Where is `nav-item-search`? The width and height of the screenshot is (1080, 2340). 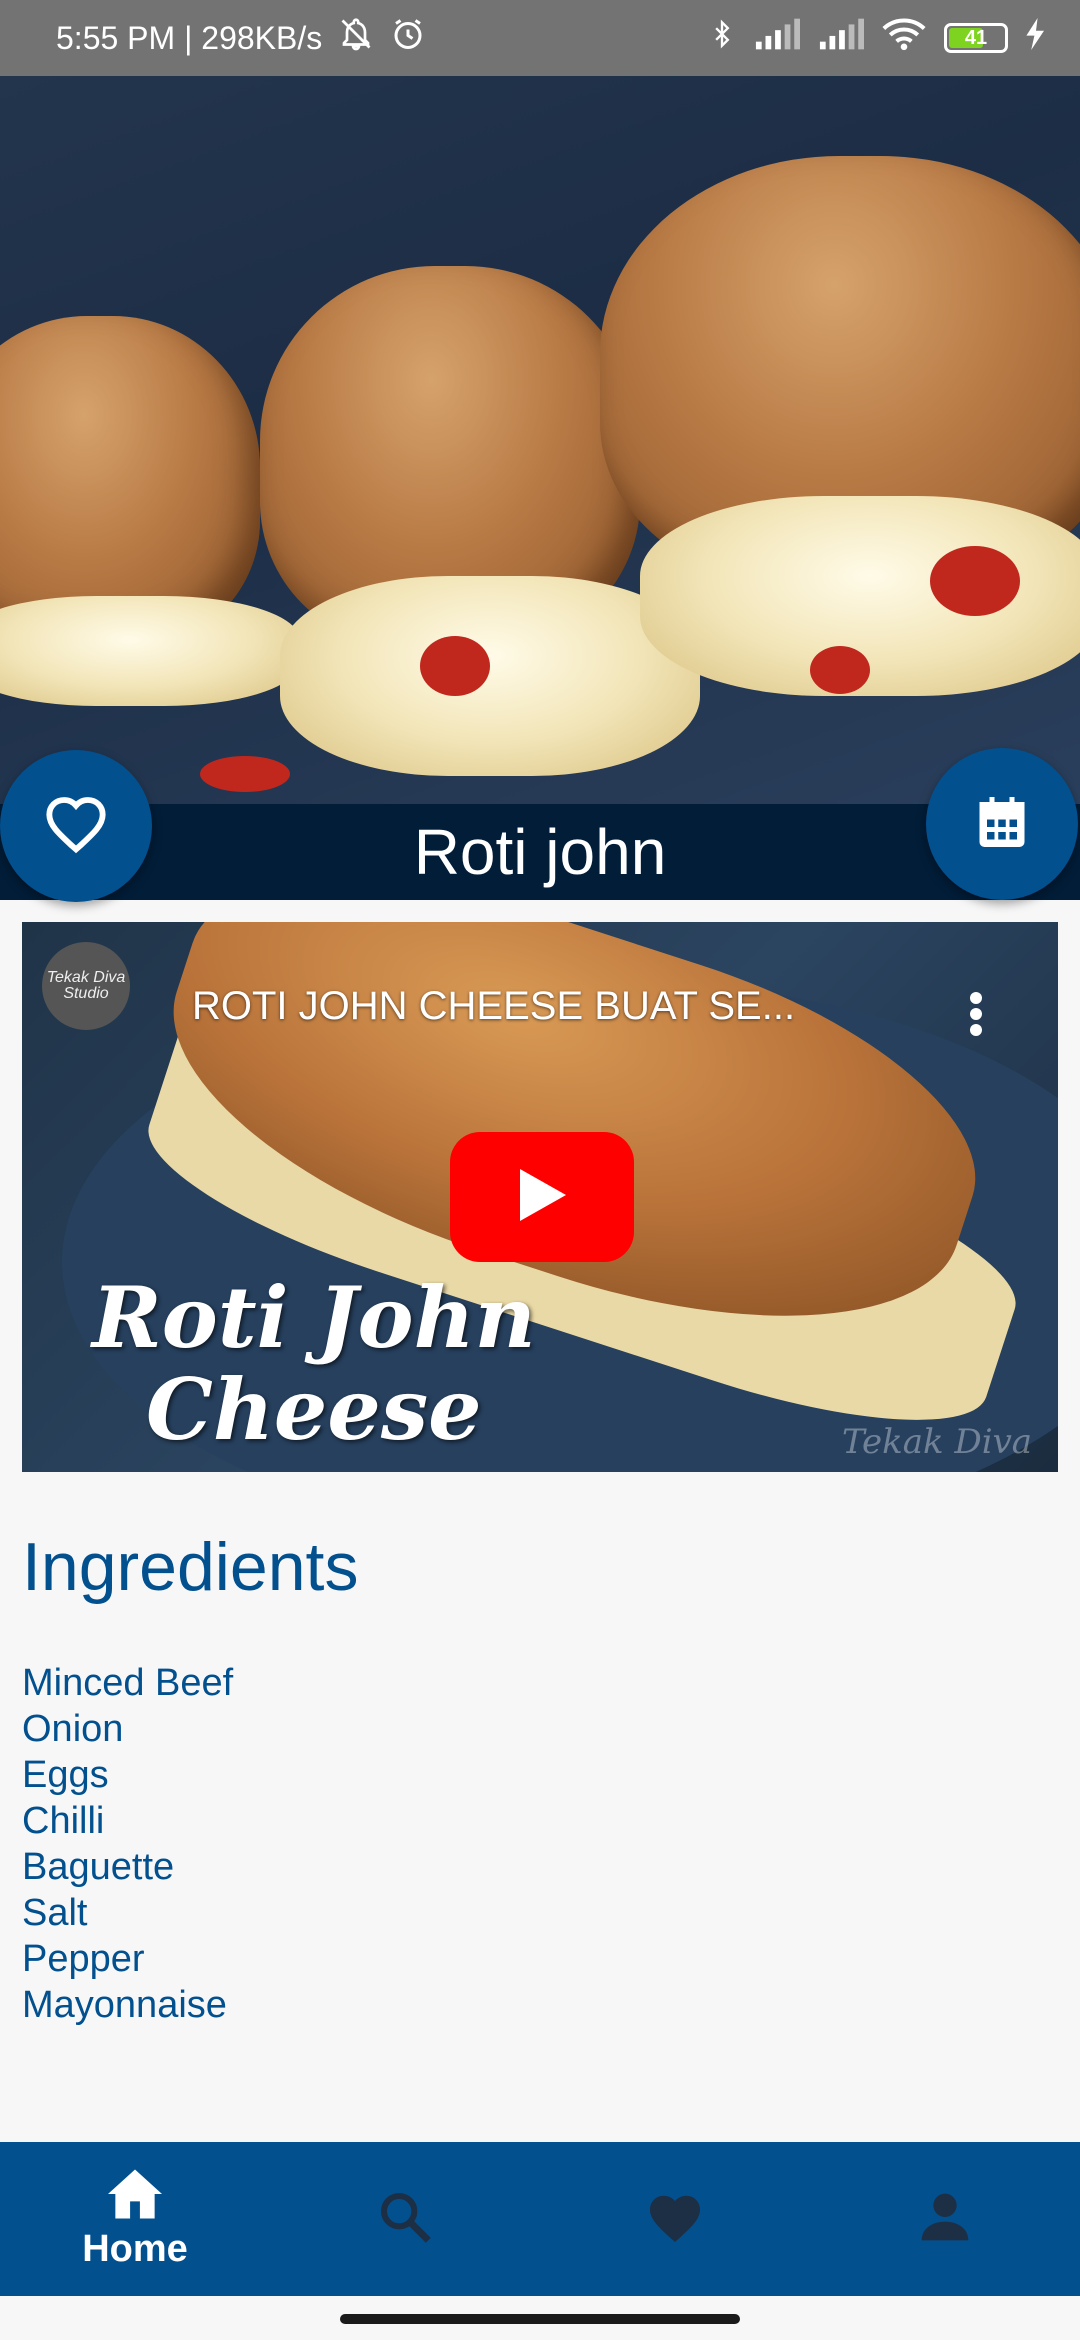
nav-item-search is located at coordinates (405, 2219).